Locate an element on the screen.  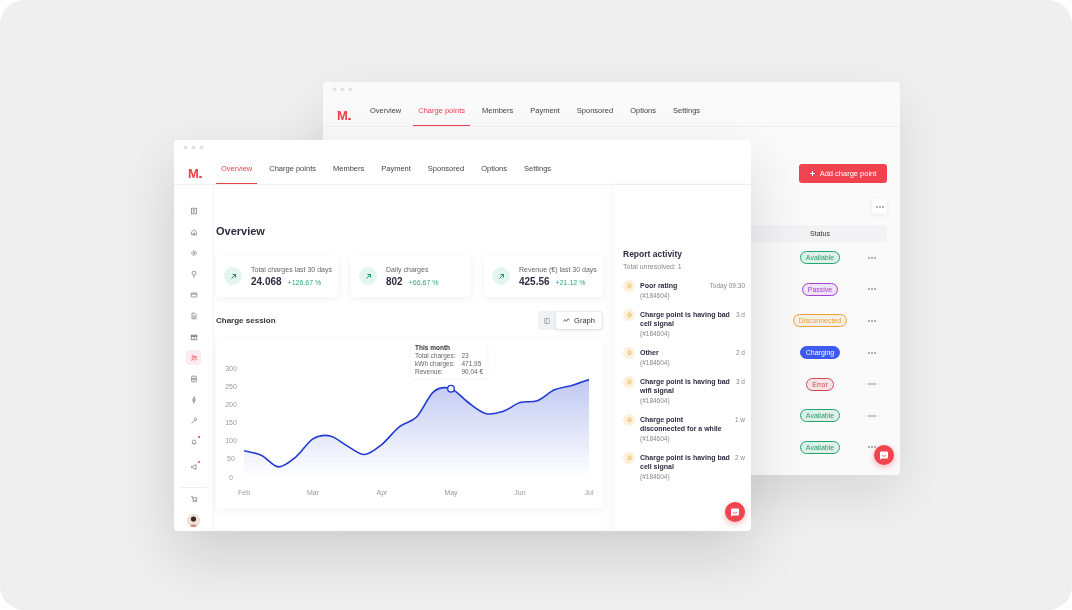
more-button is located at coordinates (879, 206).